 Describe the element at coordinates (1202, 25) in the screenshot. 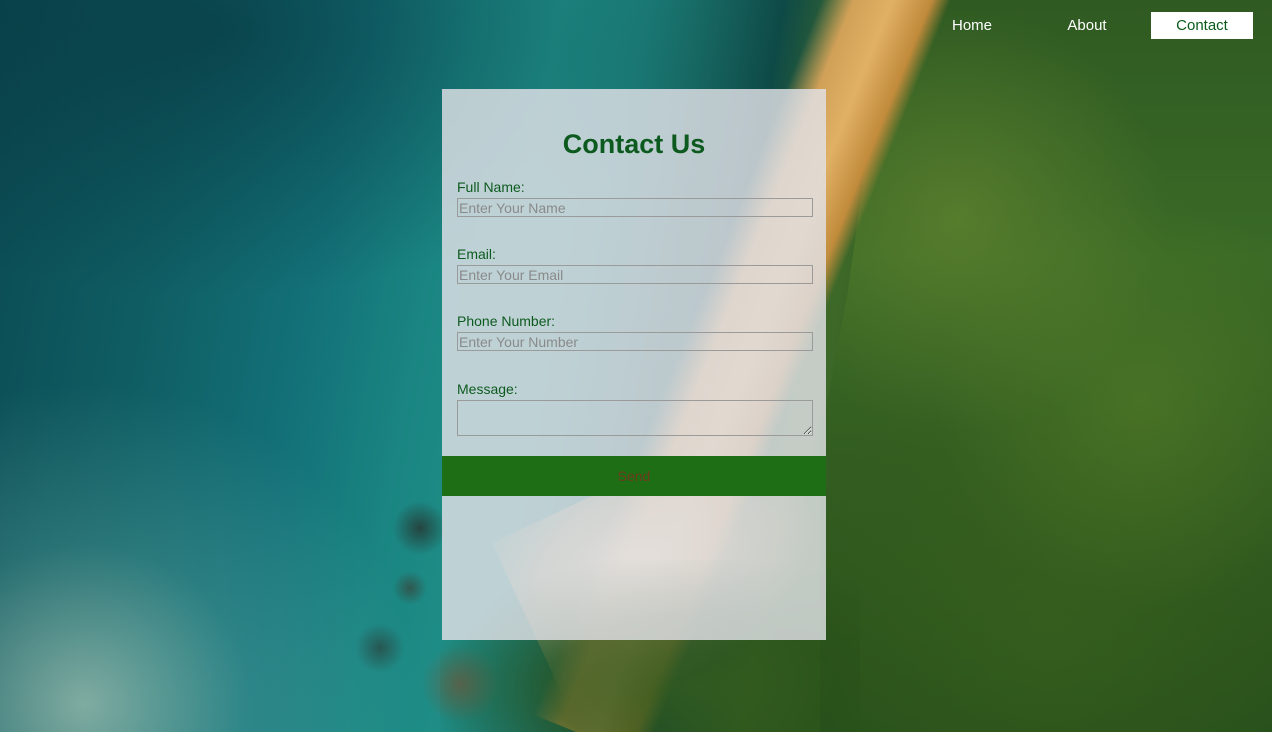

I see `nav-contact-link: Contact` at that location.